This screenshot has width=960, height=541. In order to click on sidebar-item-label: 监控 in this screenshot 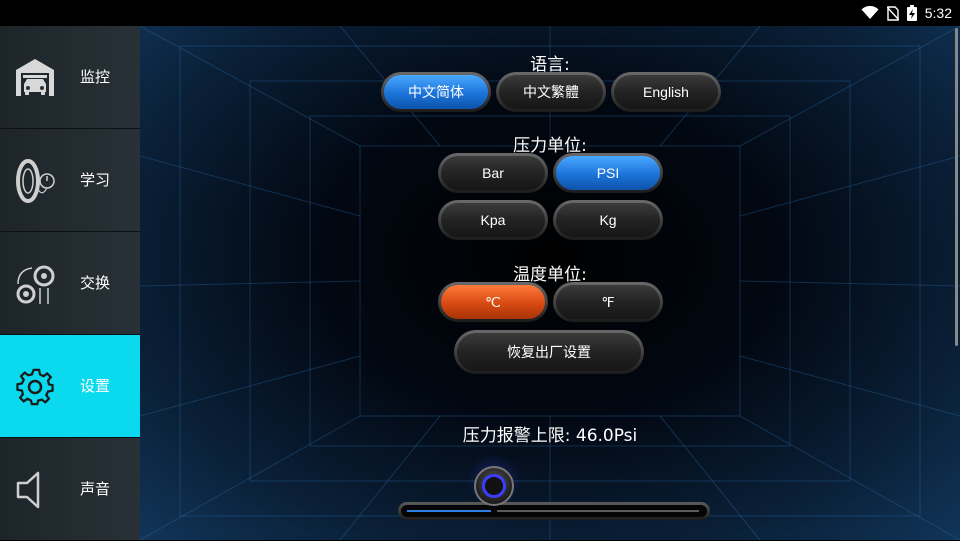, I will do `click(95, 77)`.